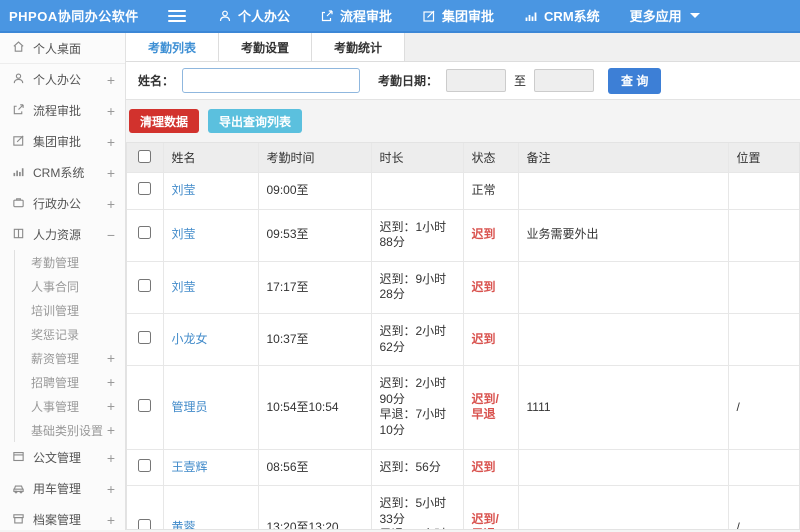 The image size is (800, 532). I want to click on name-input, so click(271, 80).